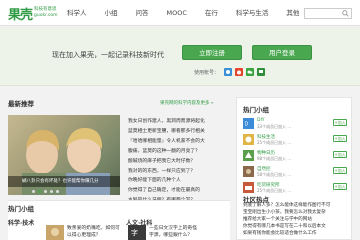  What do you see at coordinates (295, 142) in the screenshot?
I see `group-item: 科技生活 25个成员已加入 ... +加入` at bounding box center [295, 142].